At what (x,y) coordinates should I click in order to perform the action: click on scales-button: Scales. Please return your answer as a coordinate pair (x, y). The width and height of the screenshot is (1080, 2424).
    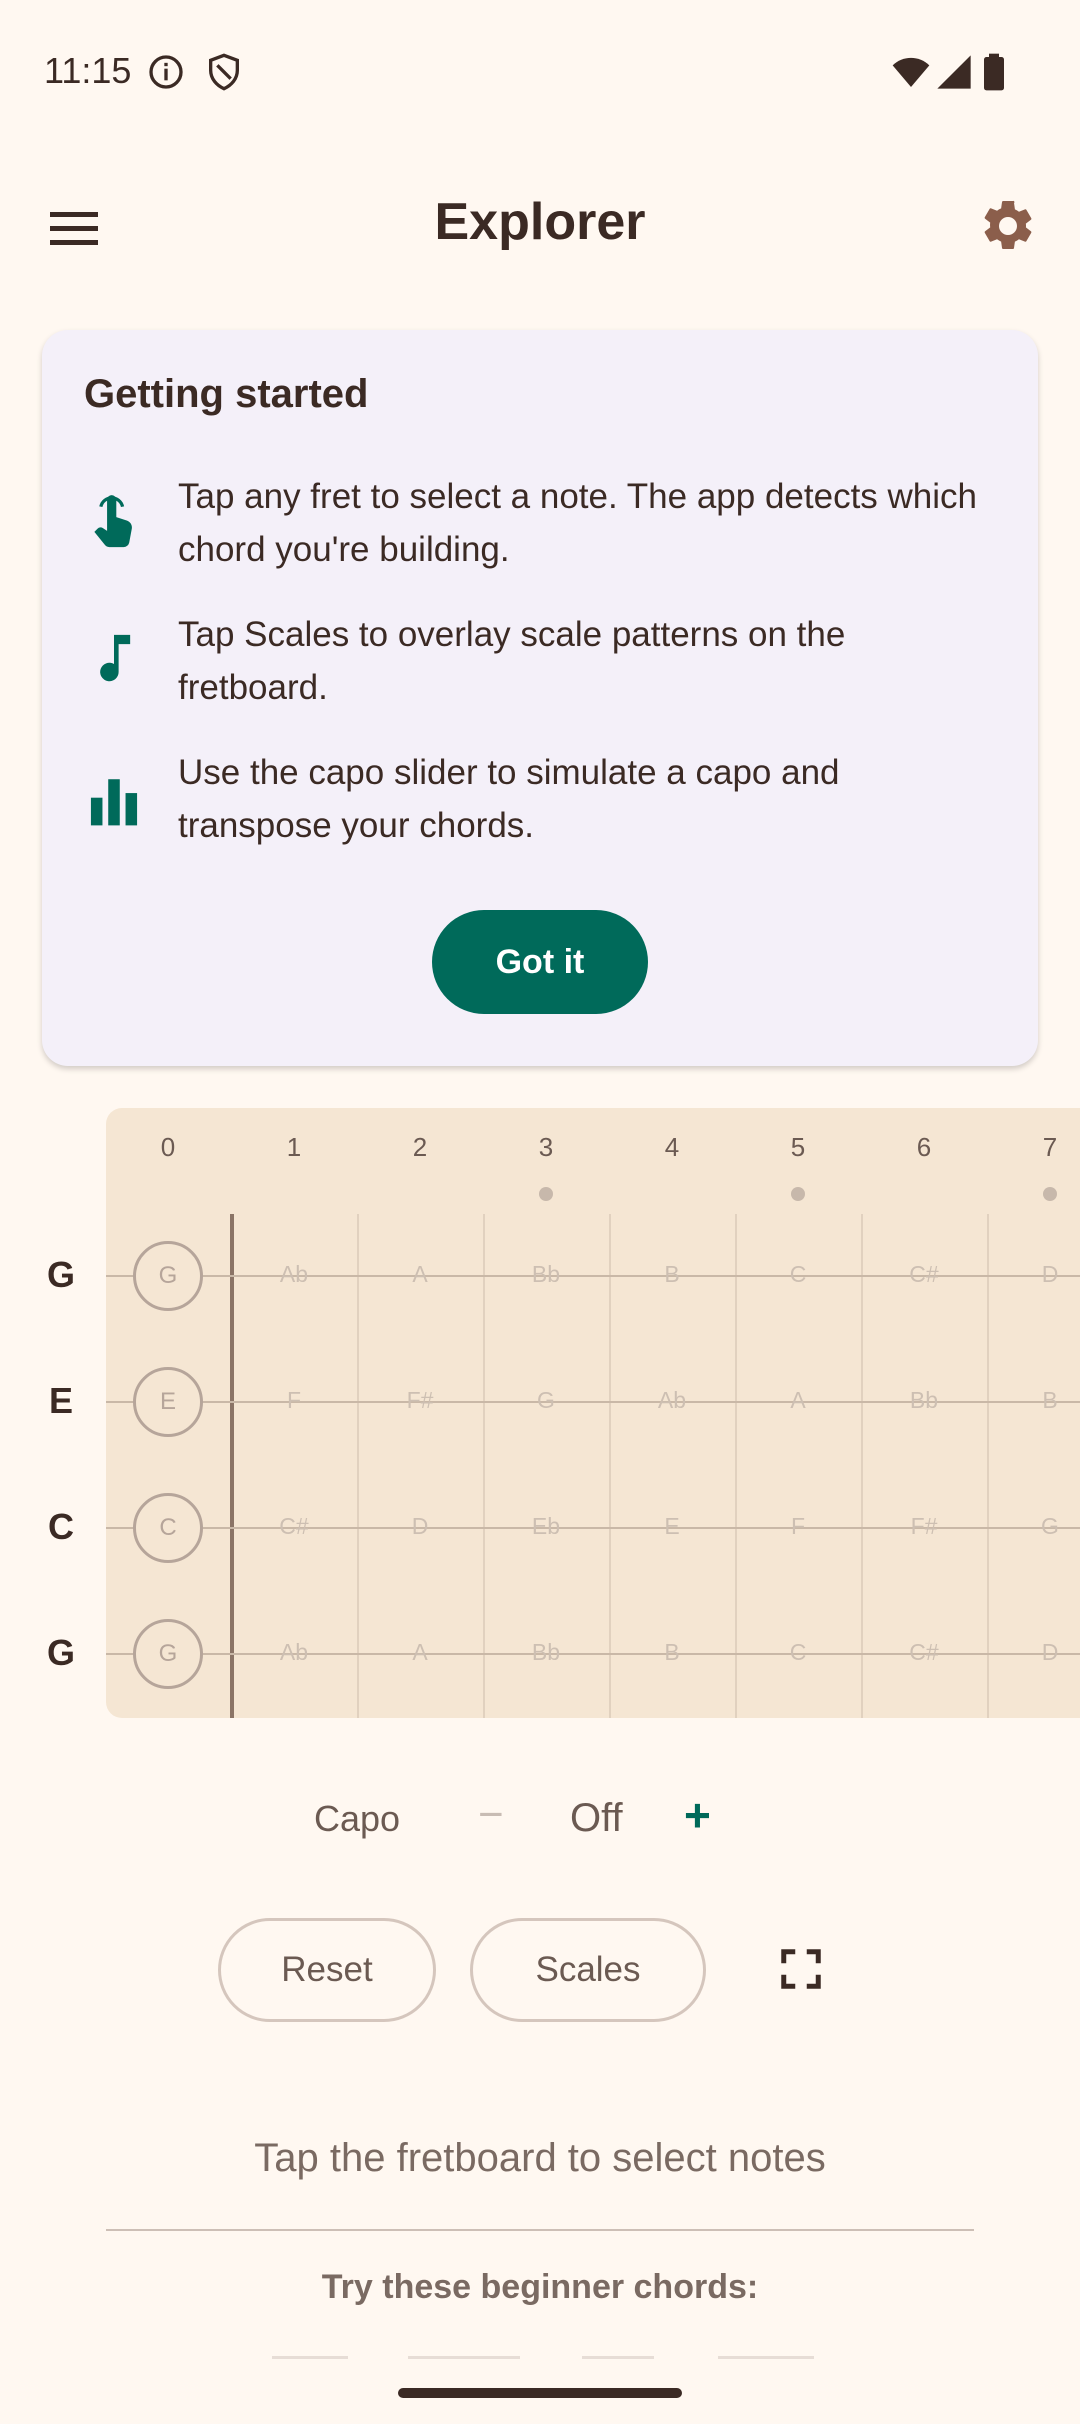
    Looking at the image, I should click on (588, 1970).